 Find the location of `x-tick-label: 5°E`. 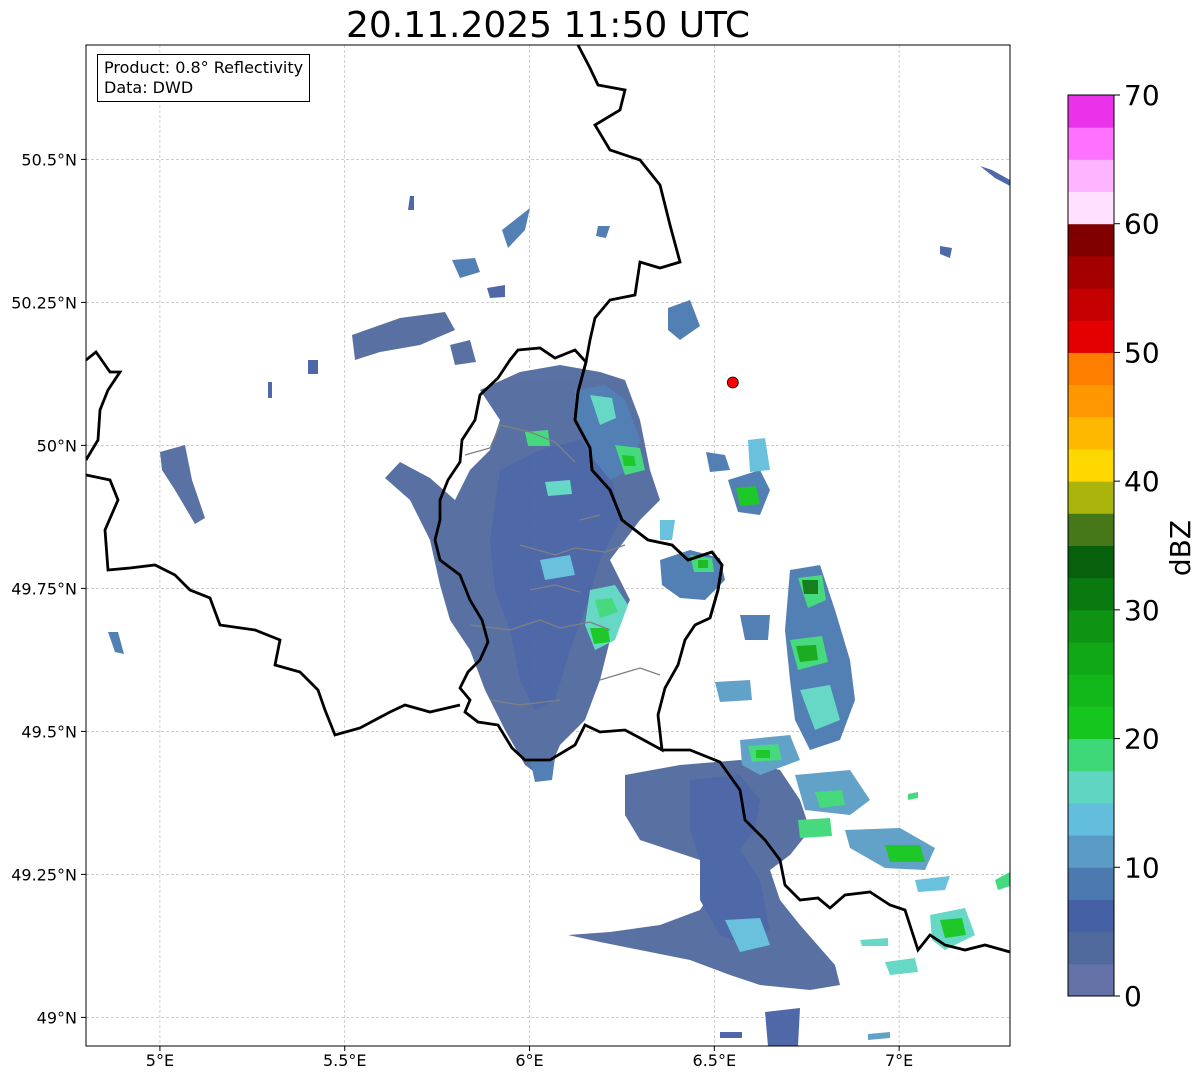

x-tick-label: 5°E is located at coordinates (160, 1060).